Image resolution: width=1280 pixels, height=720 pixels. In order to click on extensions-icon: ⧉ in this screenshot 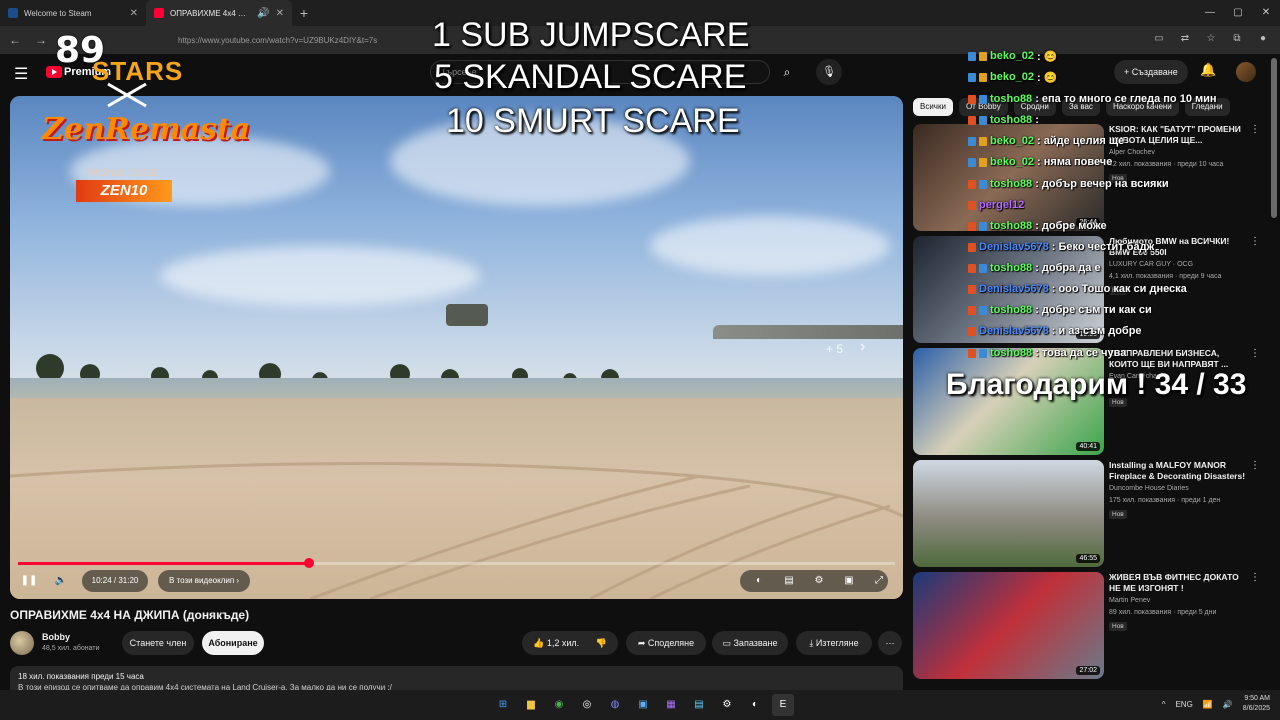, I will do `click(1237, 39)`.